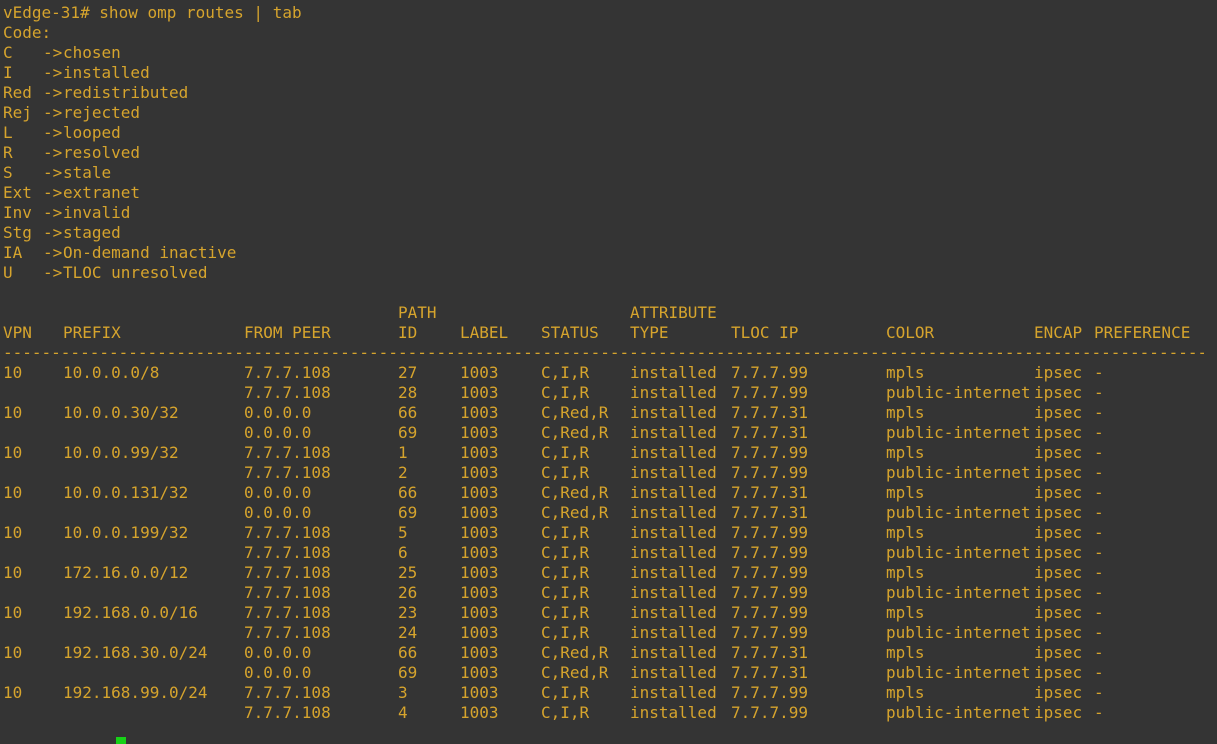 The width and height of the screenshot is (1217, 744). Describe the element at coordinates (92, 52) in the screenshot. I see `legend-meaning: chosen` at that location.